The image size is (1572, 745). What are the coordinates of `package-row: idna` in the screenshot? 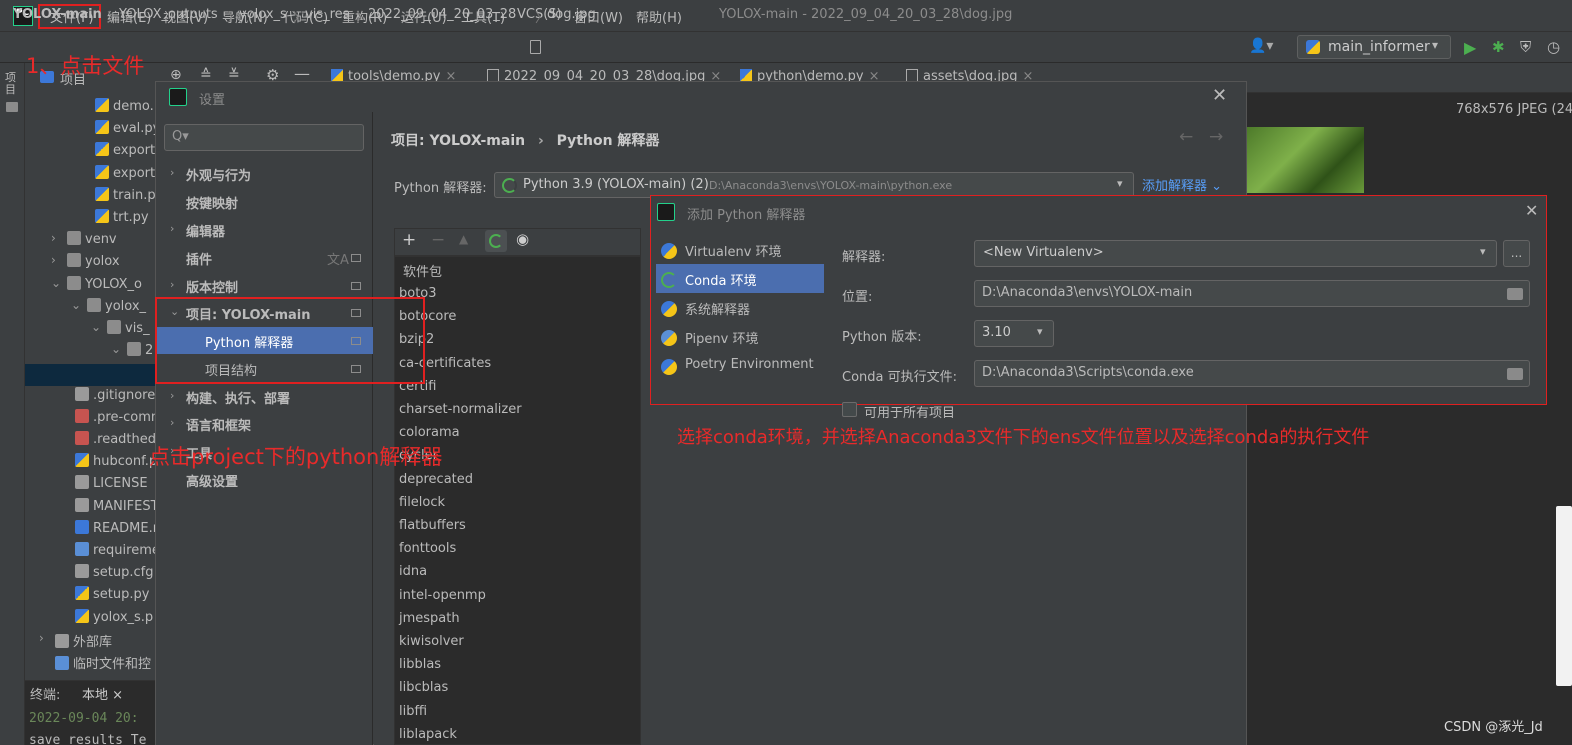 It's located at (413, 571).